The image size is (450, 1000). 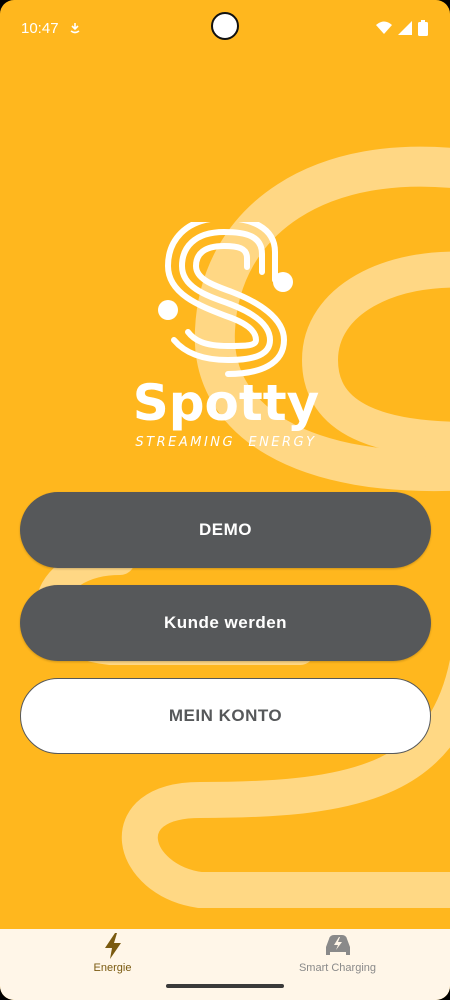 I want to click on brand-tagline: STREAMING ENERGY, so click(x=225, y=442).